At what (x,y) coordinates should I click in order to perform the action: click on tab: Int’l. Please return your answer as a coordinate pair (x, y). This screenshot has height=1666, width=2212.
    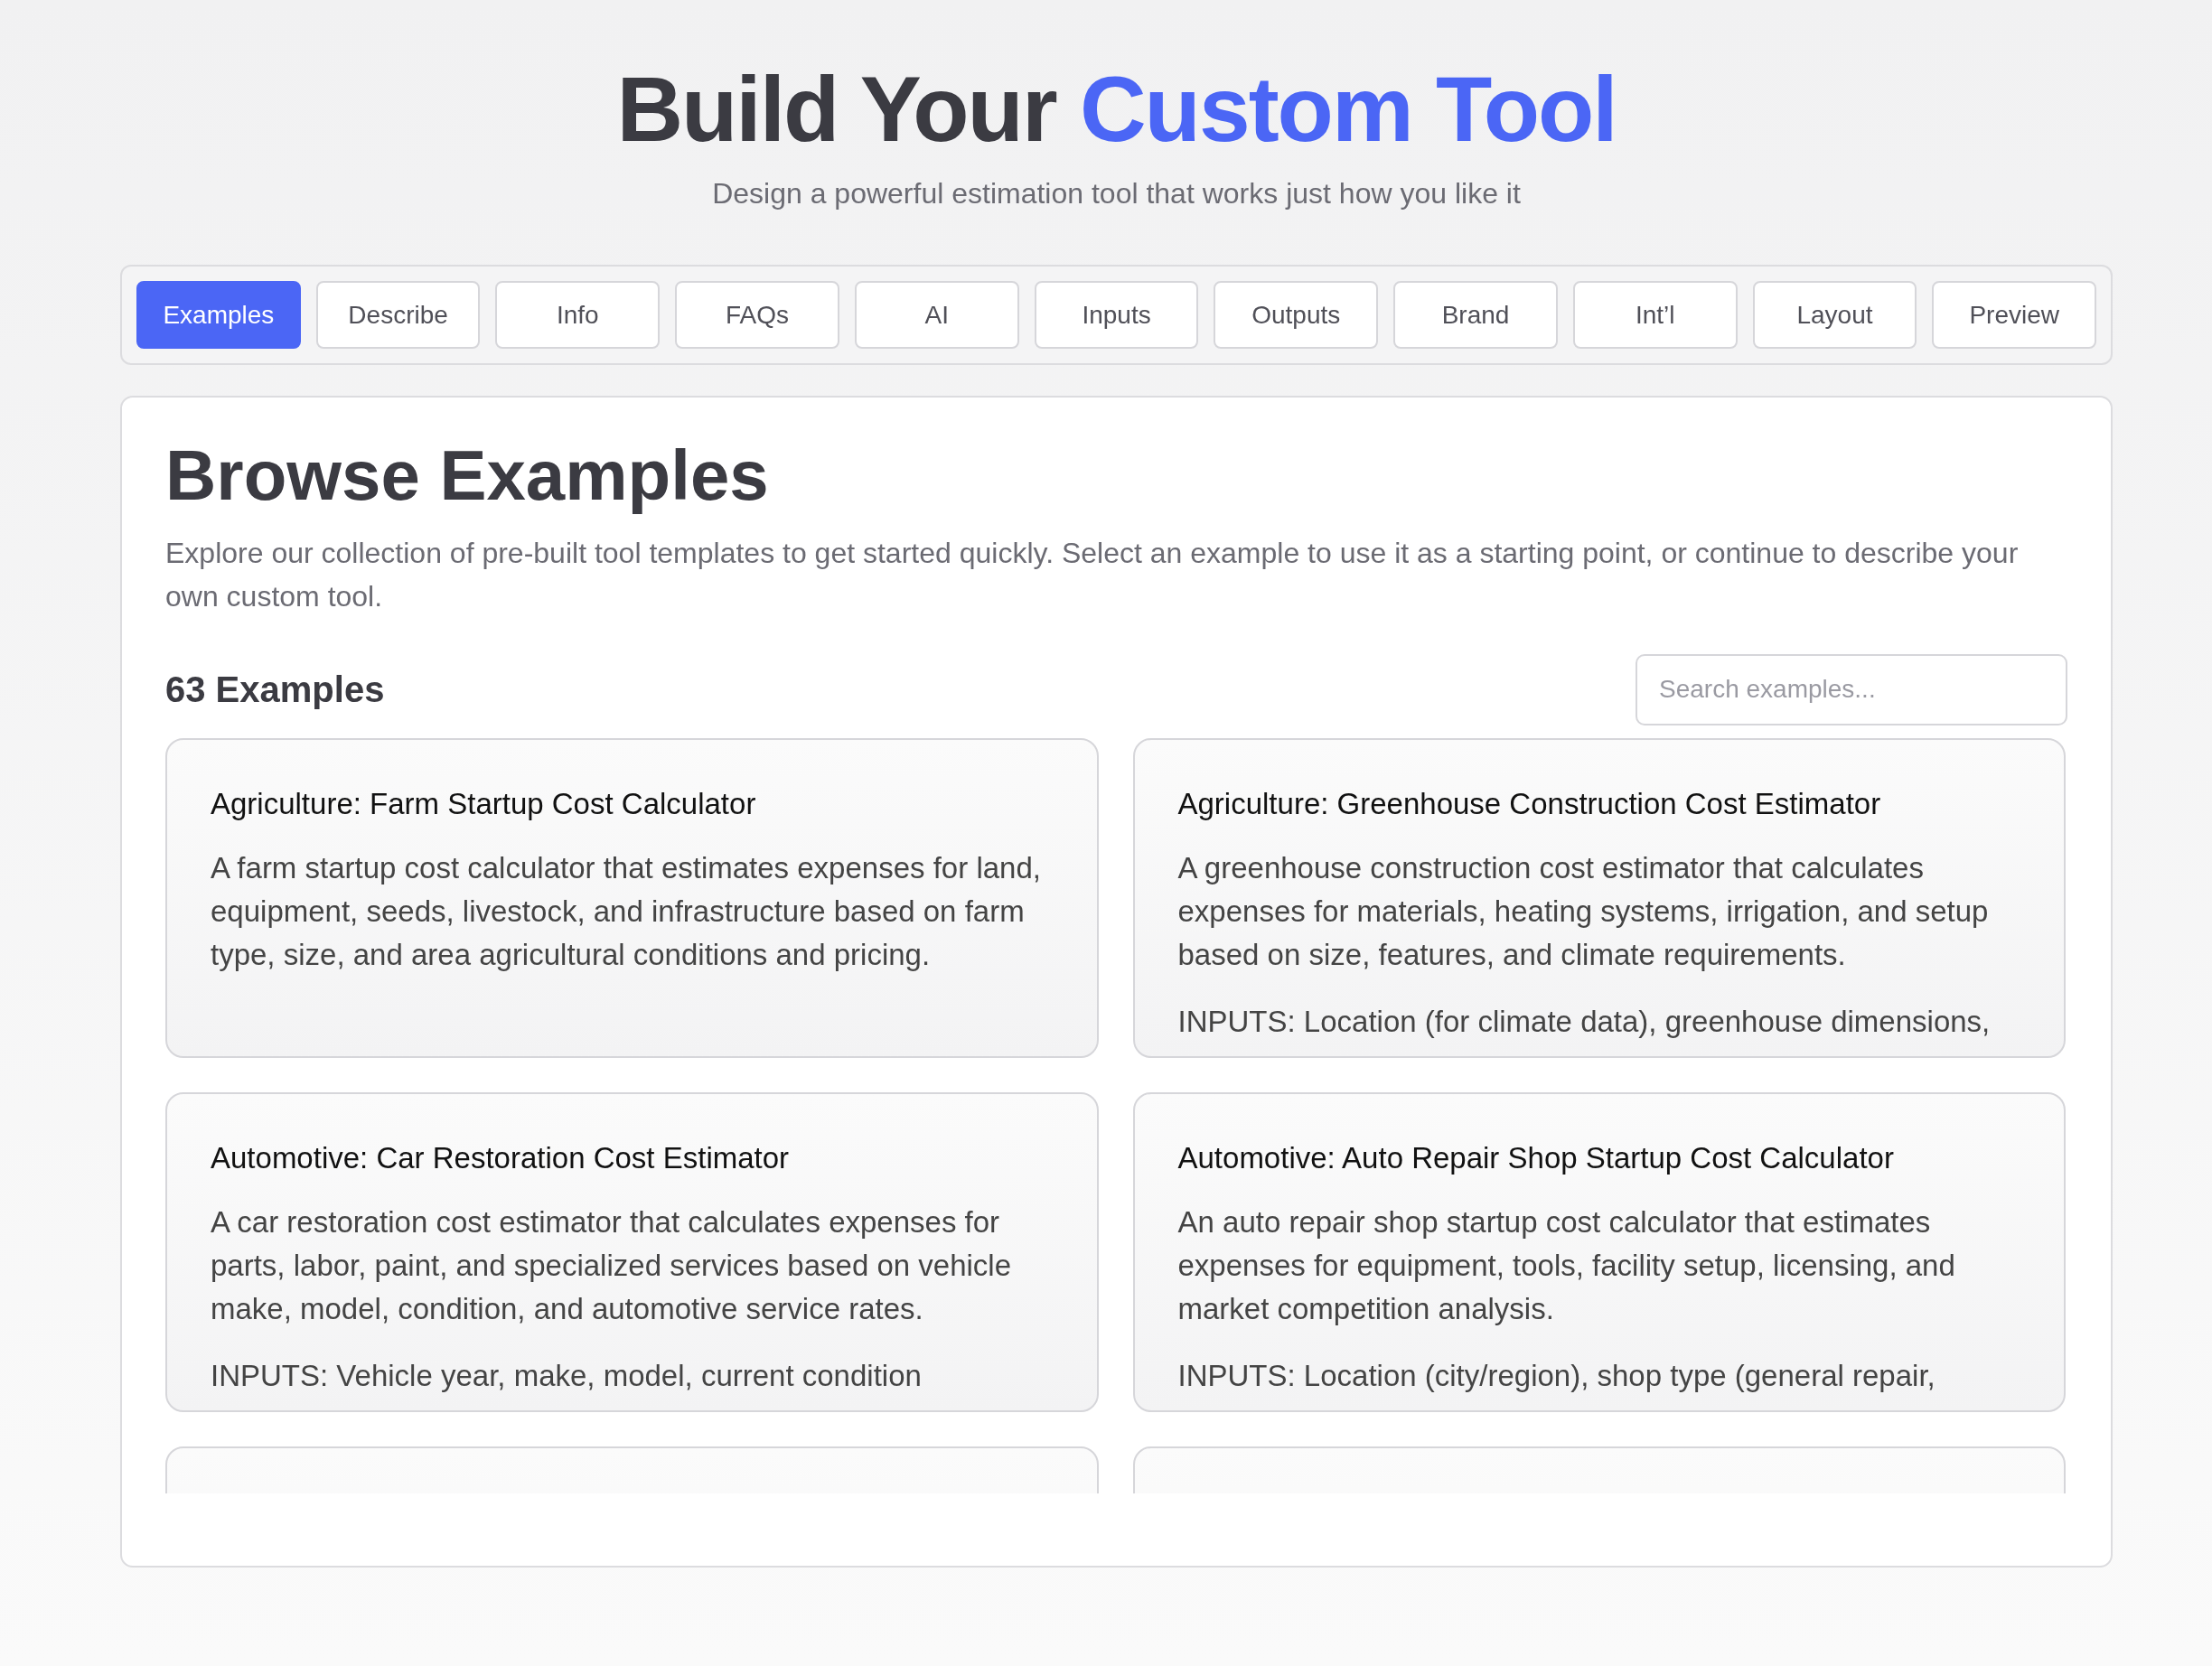
    Looking at the image, I should click on (1655, 315).